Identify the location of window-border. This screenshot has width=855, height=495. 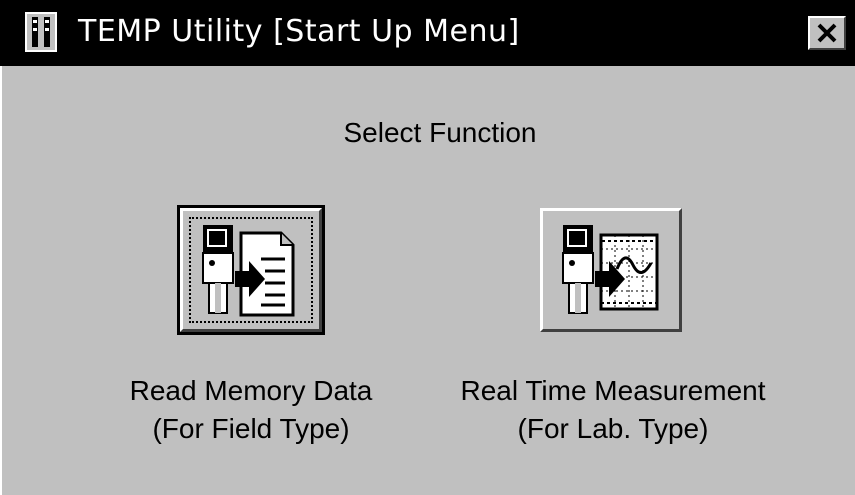
(3, 280).